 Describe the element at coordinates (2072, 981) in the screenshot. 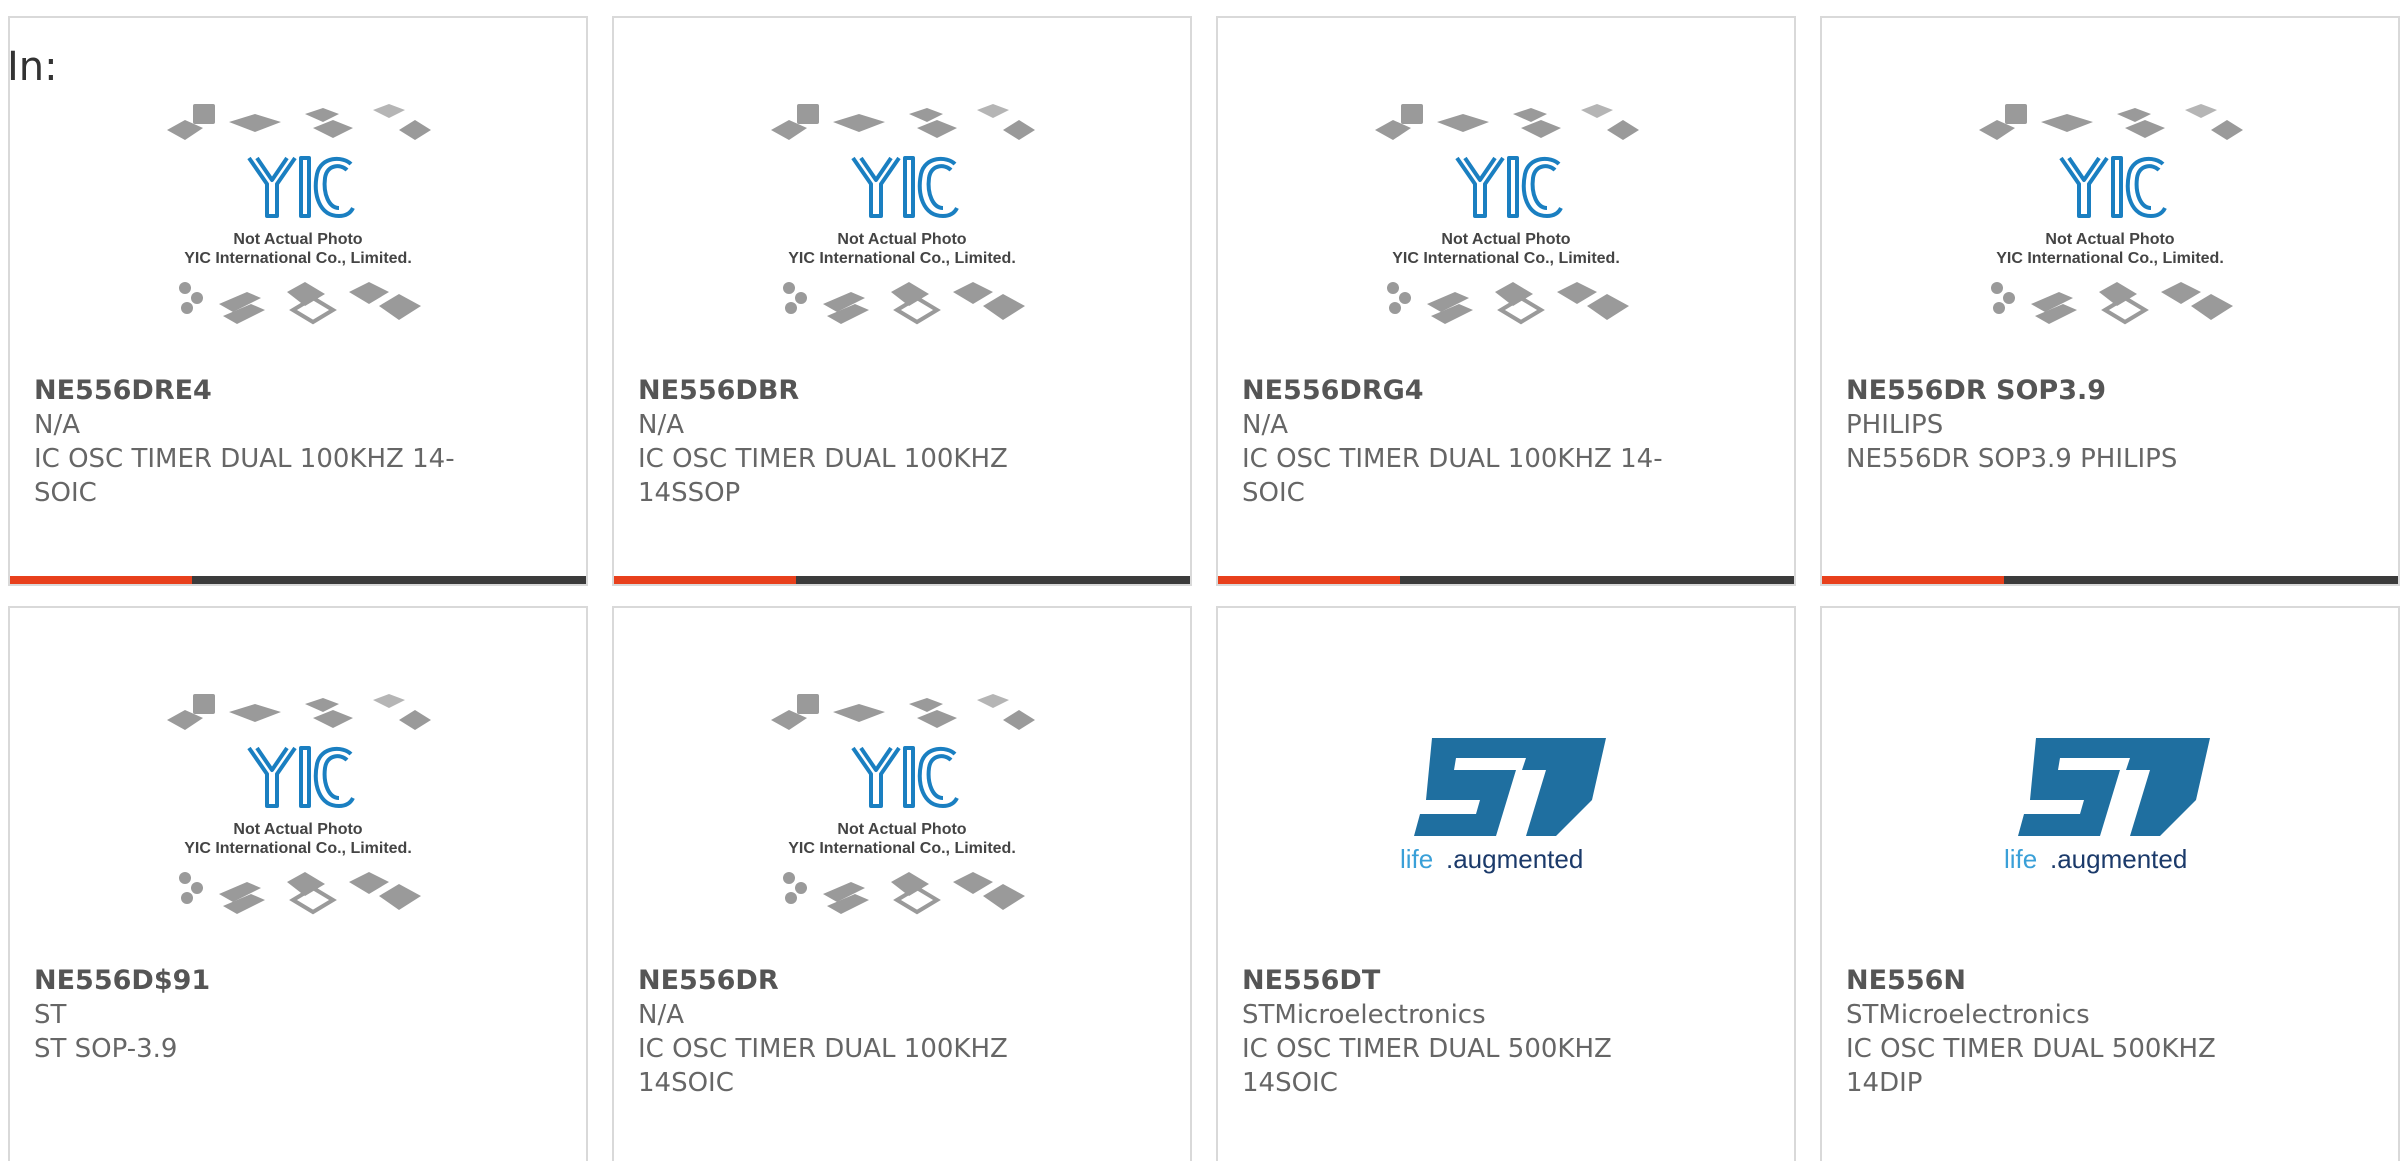

I see `product-part-number: NE556N` at that location.